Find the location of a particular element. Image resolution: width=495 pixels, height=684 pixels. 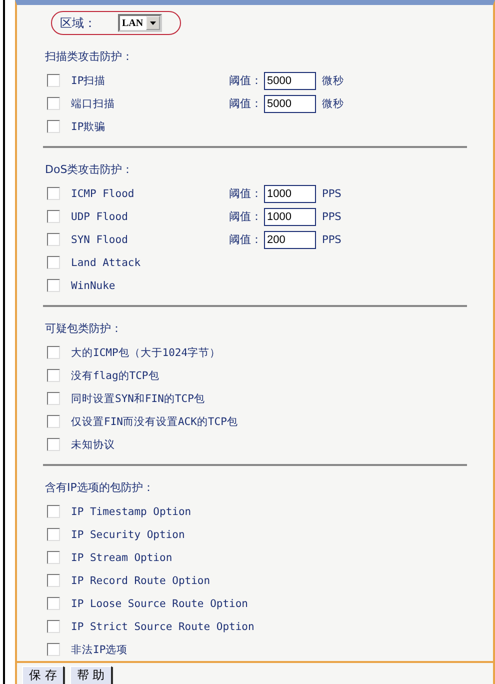

option-label: ICMP Flood is located at coordinates (103, 194).